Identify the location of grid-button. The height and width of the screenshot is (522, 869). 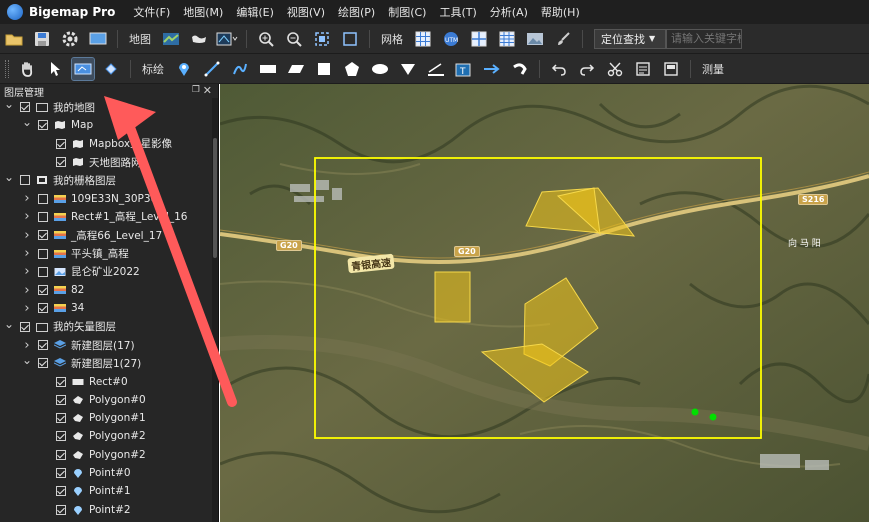
(423, 39).